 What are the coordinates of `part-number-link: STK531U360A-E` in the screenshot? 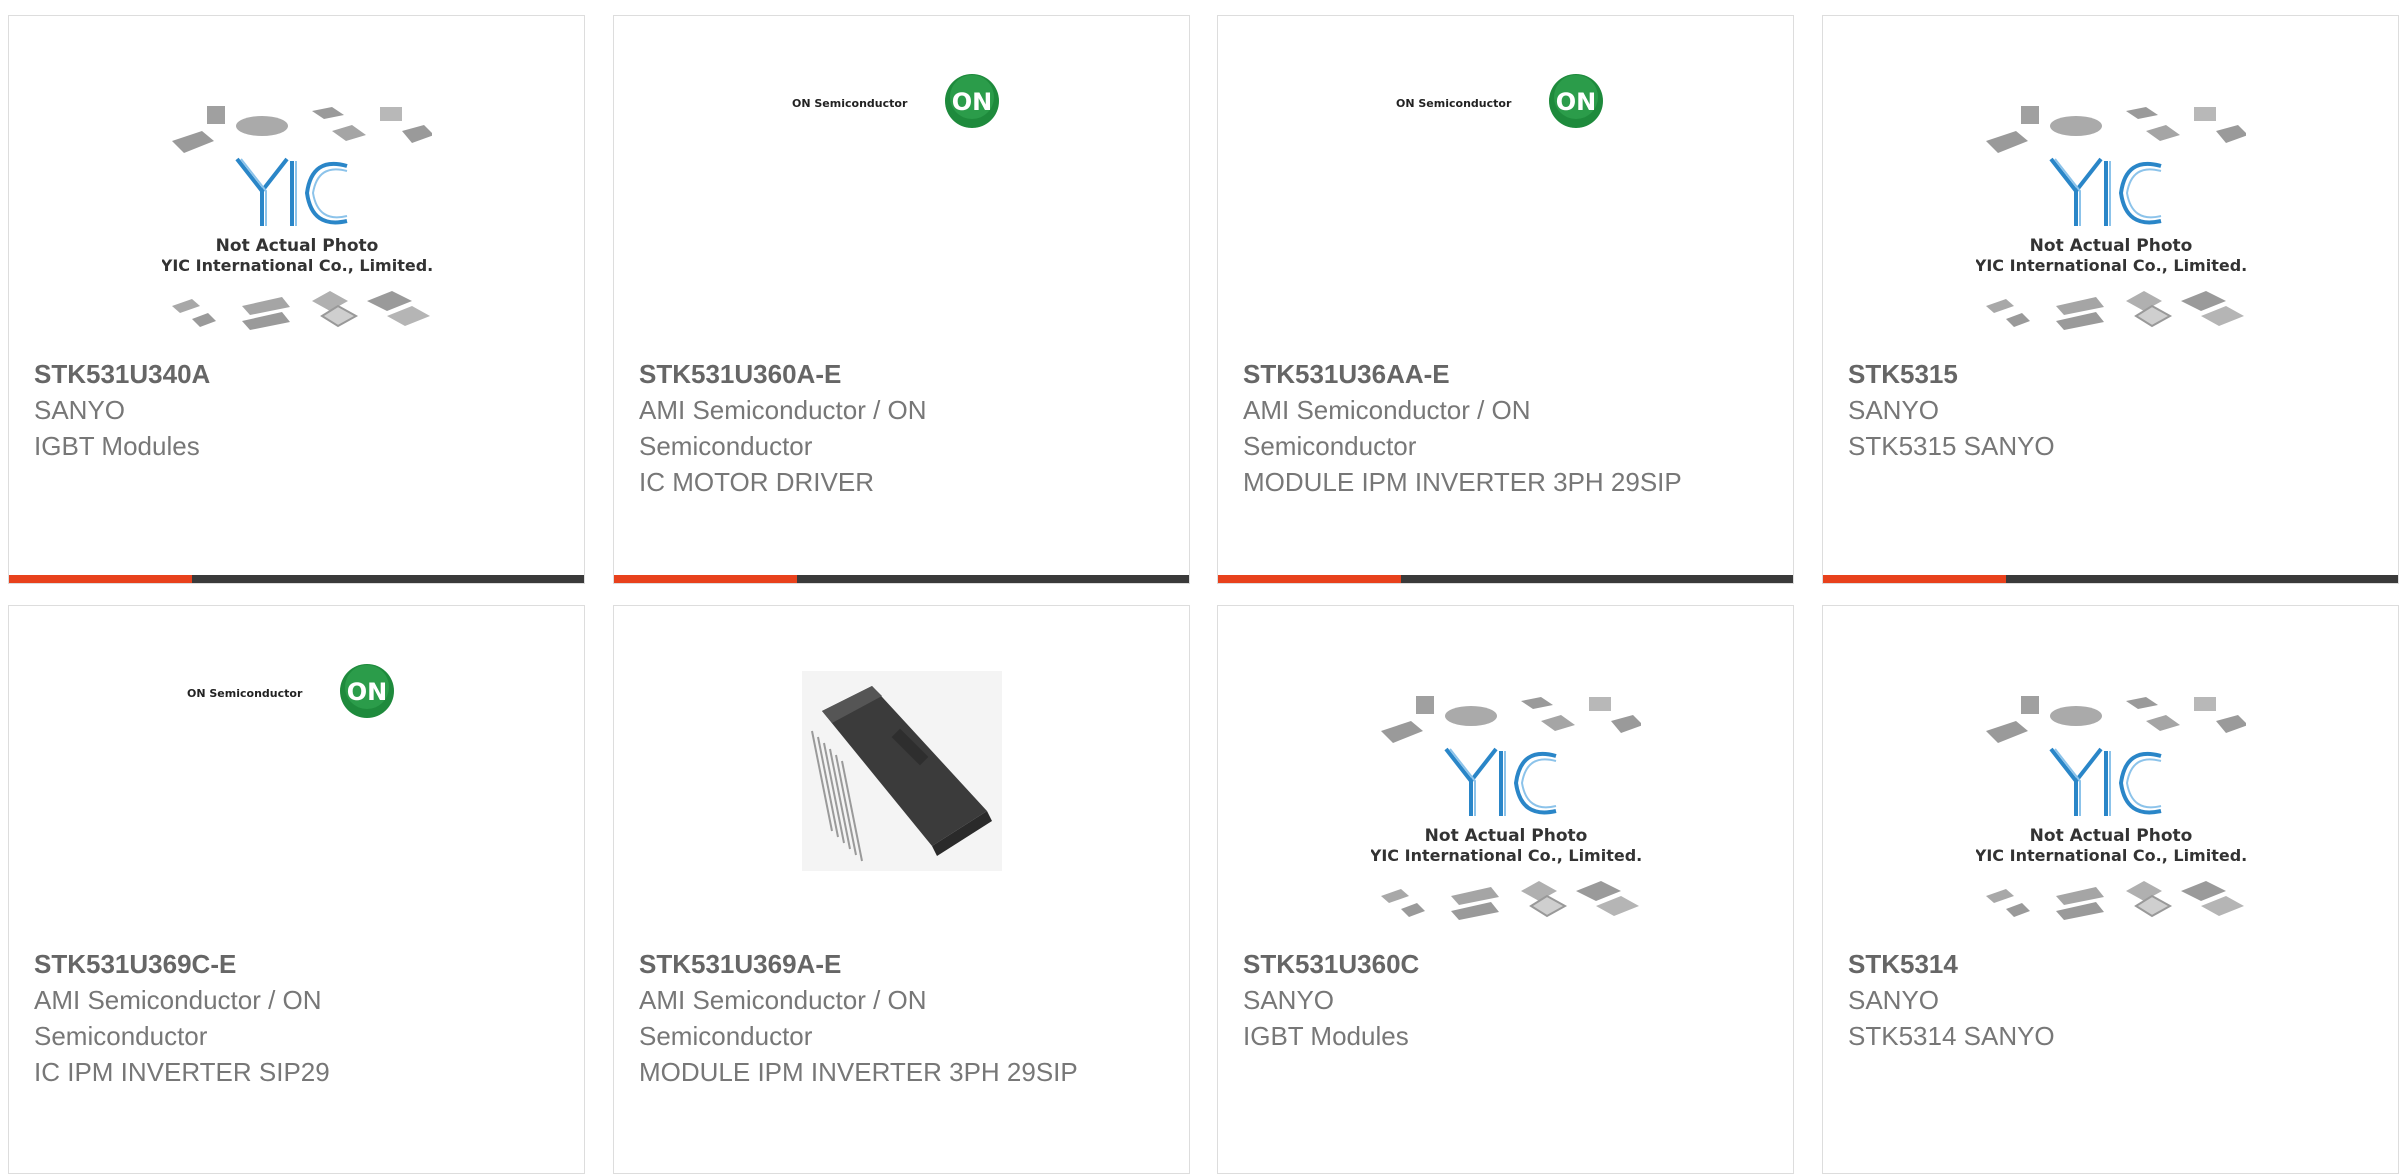 It's located at (859, 374).